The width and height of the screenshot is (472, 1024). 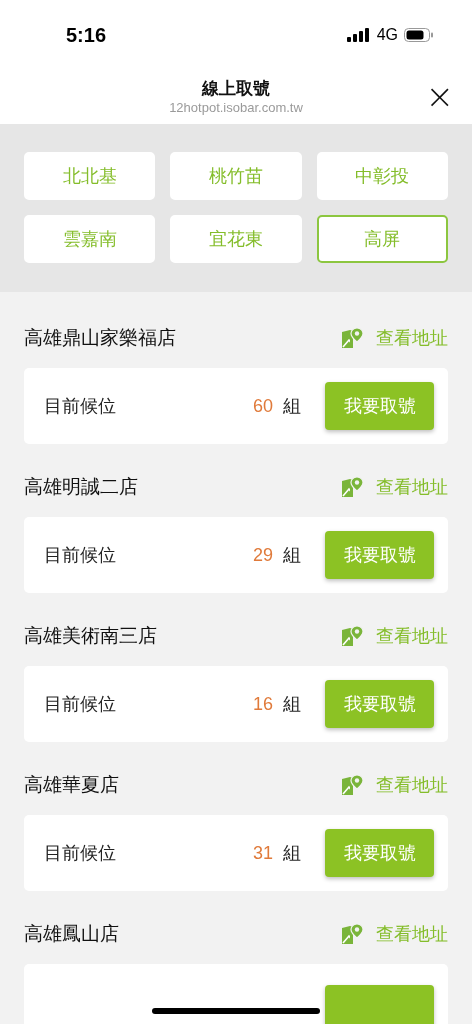 I want to click on page-title: 線上取號, so click(x=236, y=88).